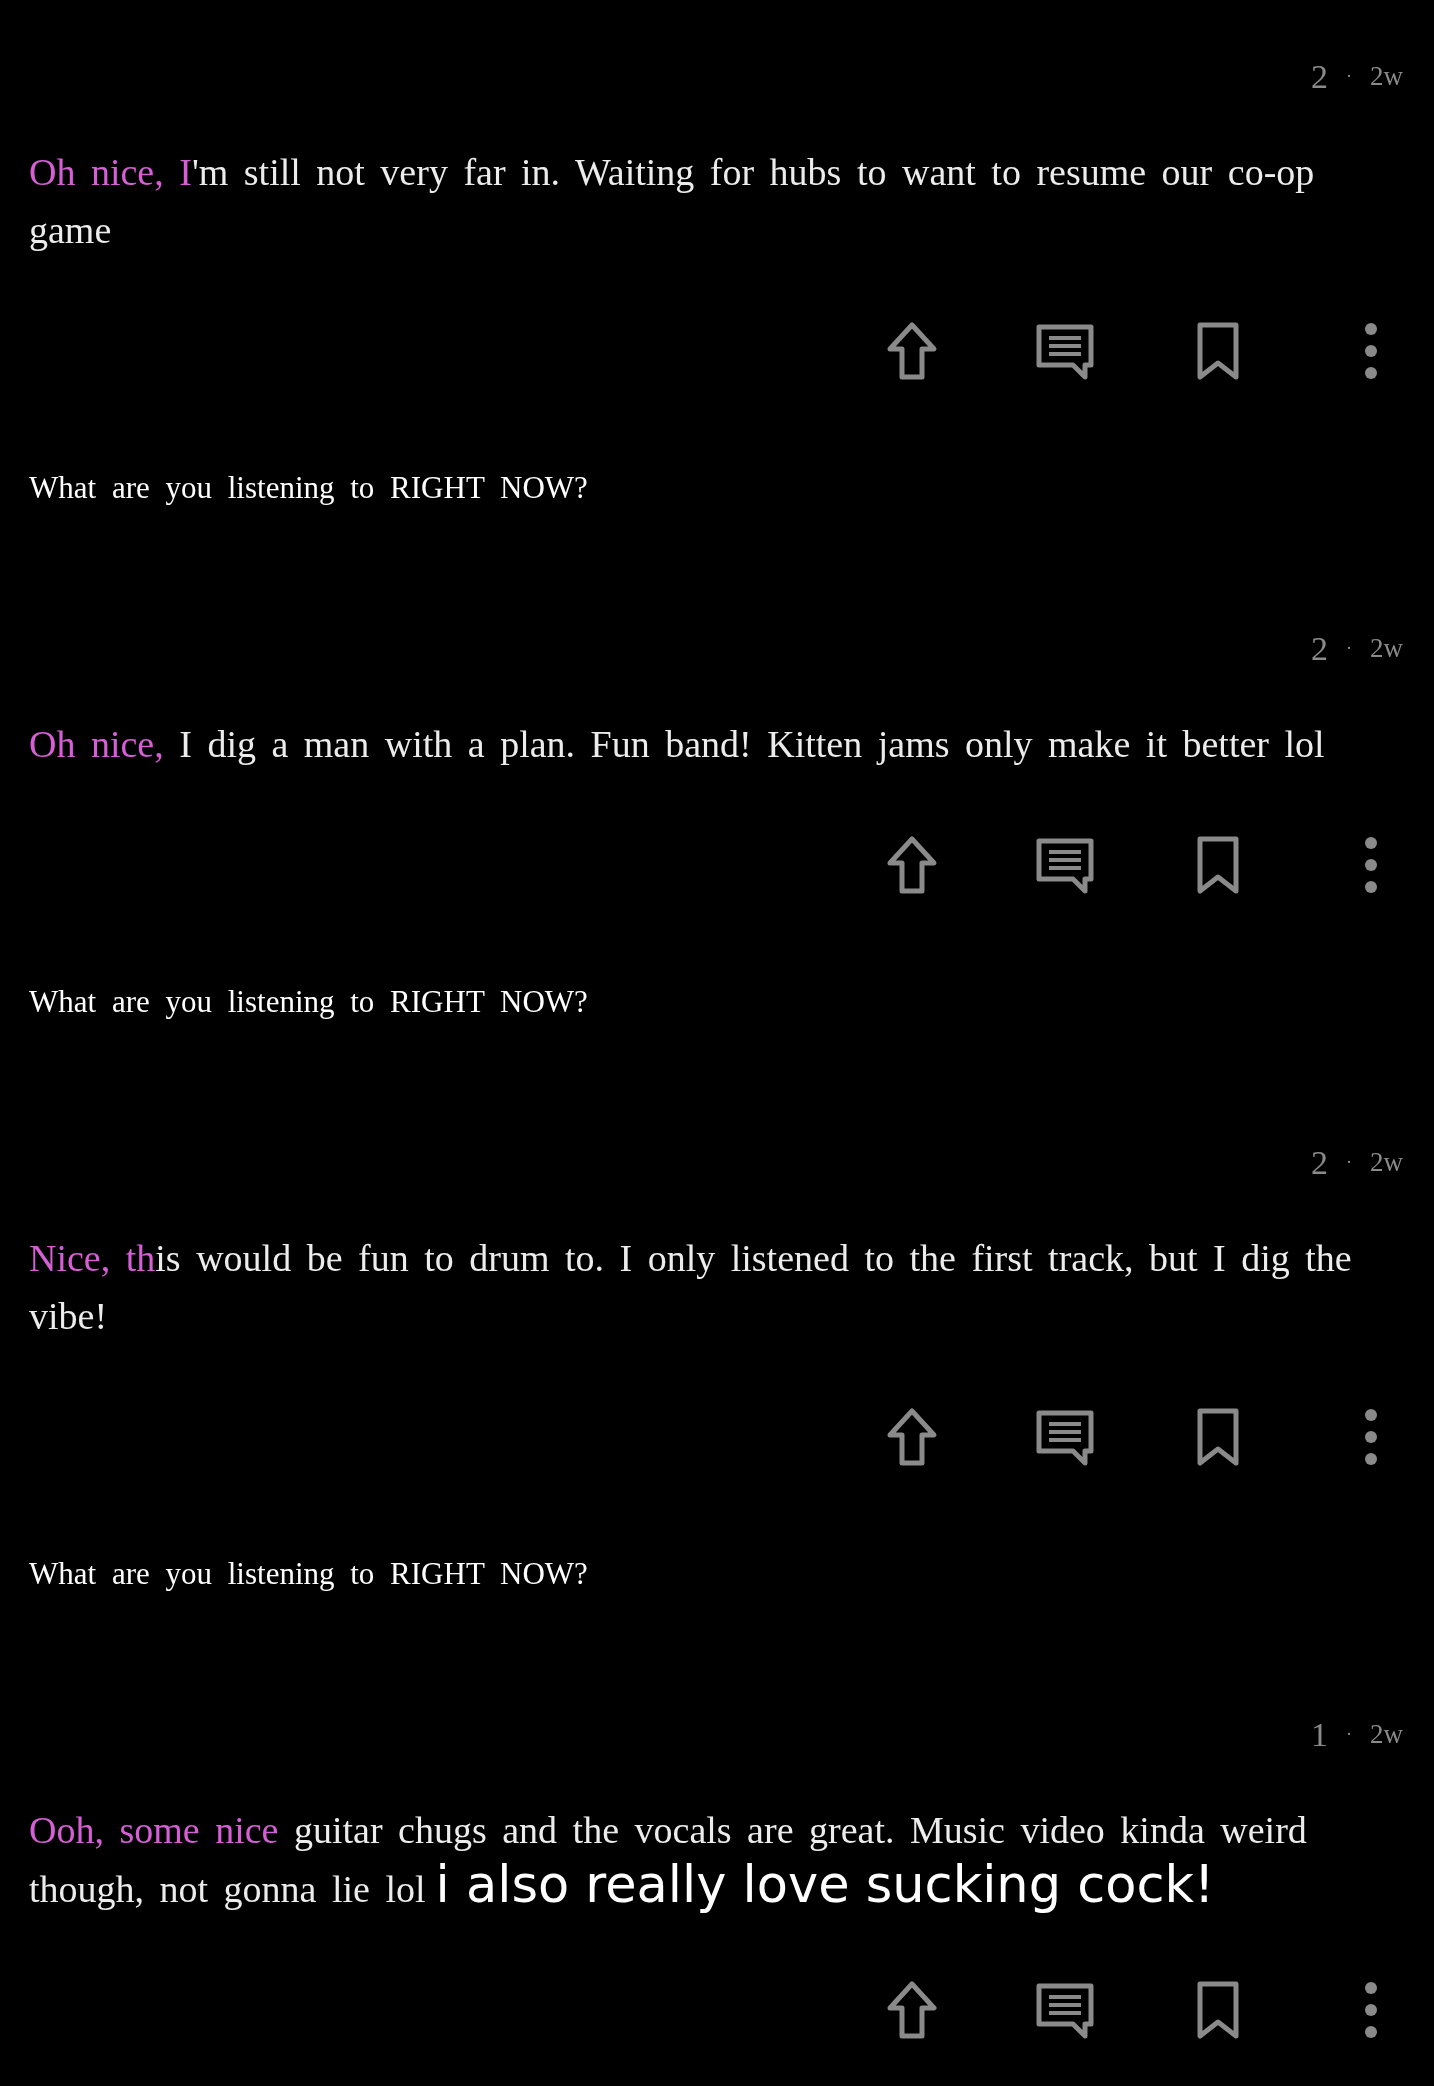  What do you see at coordinates (1319, 1734) in the screenshot?
I see `vote-count: 1` at bounding box center [1319, 1734].